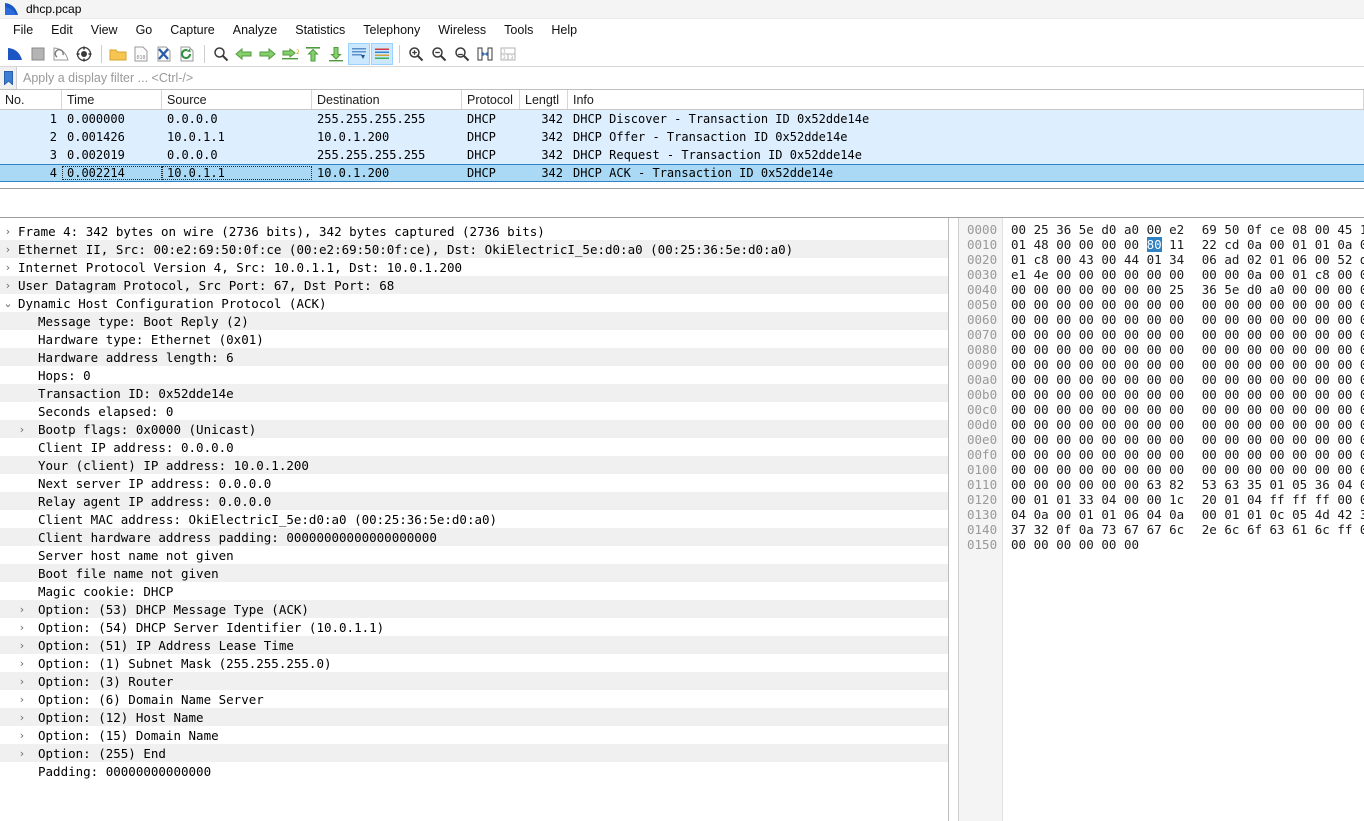 The width and height of the screenshot is (1364, 821). What do you see at coordinates (474, 429) in the screenshot?
I see `detail-node: › Bootp flags: 0x0000 (Unicast)` at bounding box center [474, 429].